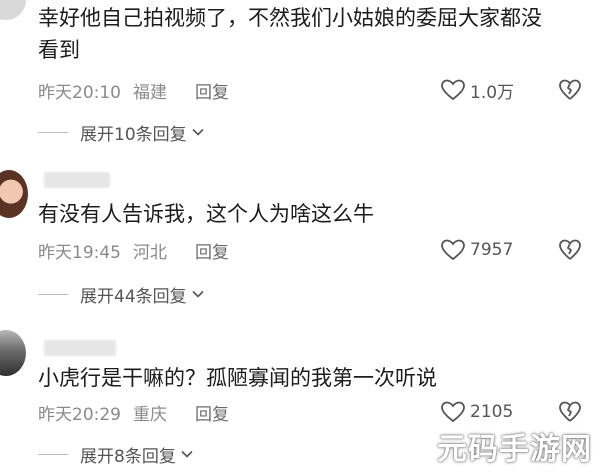  Describe the element at coordinates (310, 250) in the screenshot. I see `comment-meta: 昨天19:45 河北 回复 7957` at that location.